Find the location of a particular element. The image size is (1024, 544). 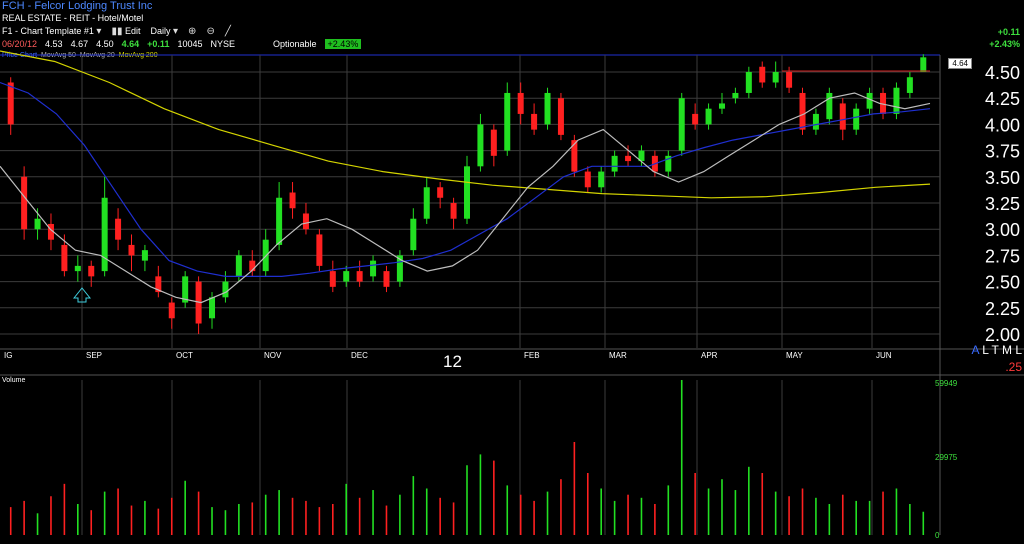

month-label: DEC is located at coordinates (359, 355).